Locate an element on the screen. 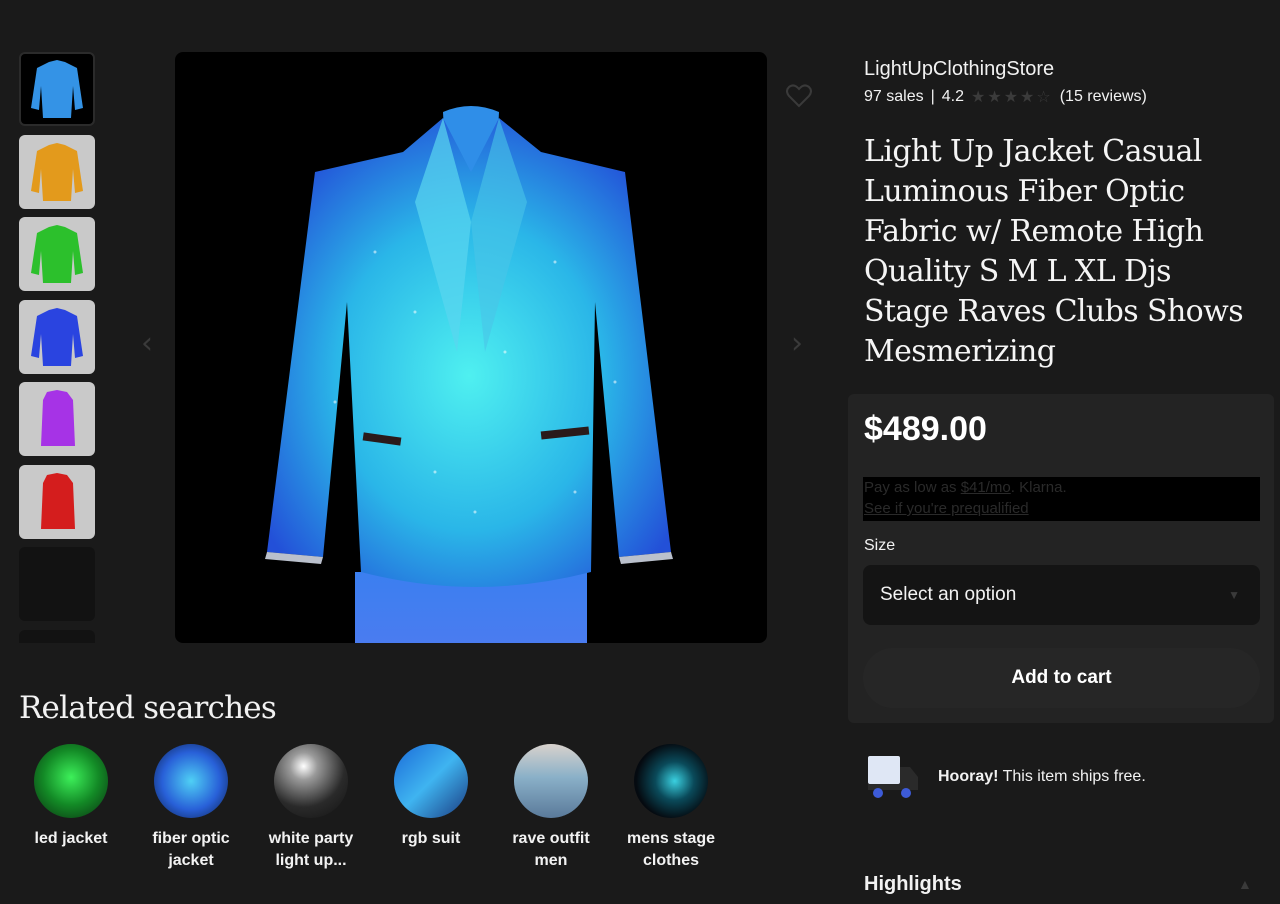  shop-meta: 97 sales | 4.2 ★★★★☆ (15 reviews) is located at coordinates (1005, 97).